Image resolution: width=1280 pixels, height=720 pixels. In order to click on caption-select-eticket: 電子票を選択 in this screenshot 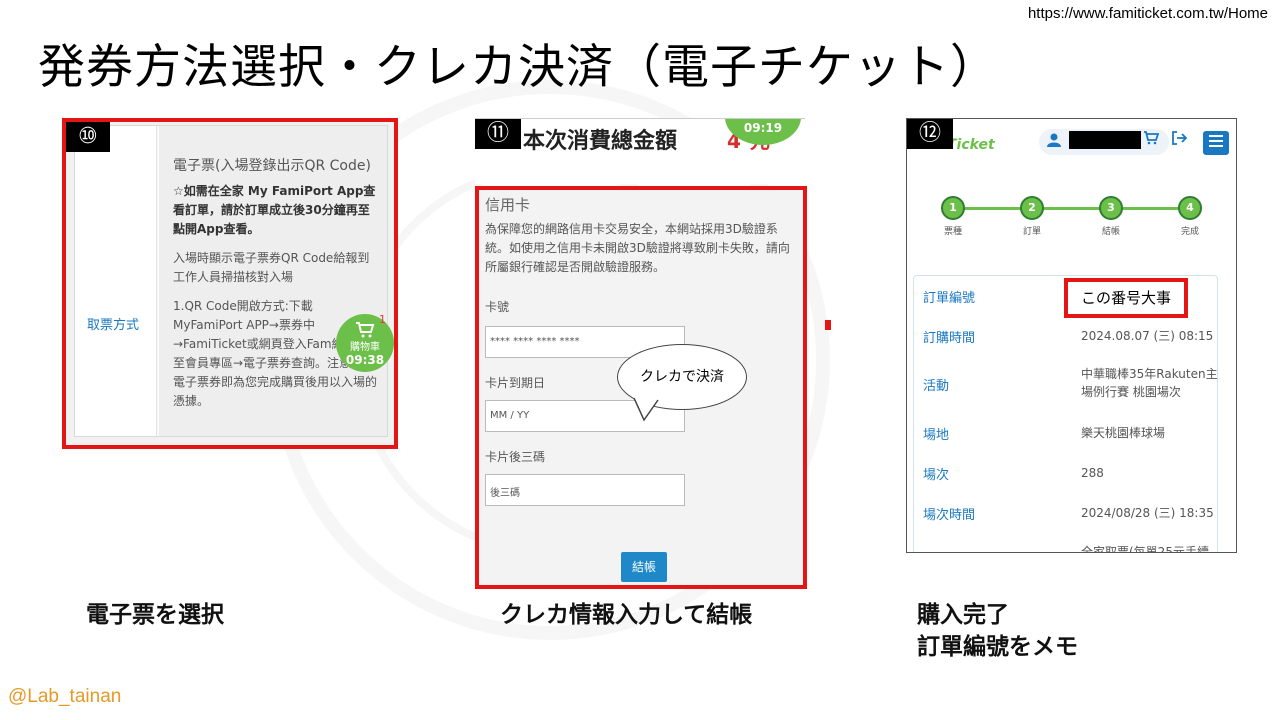, I will do `click(155, 615)`.